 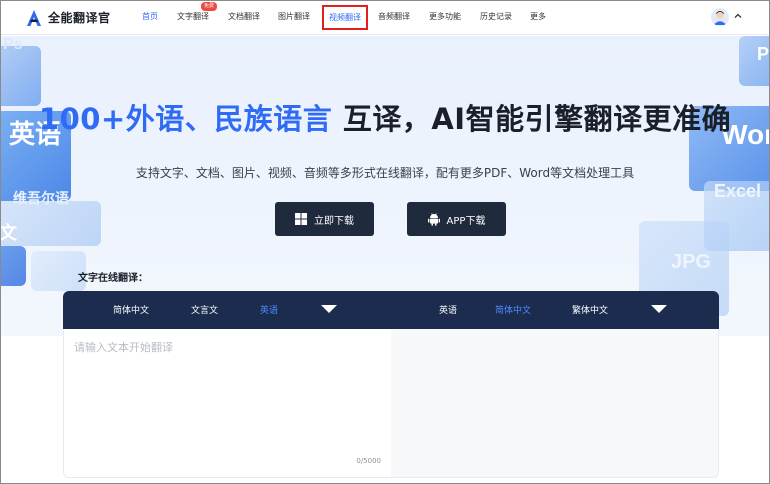 What do you see at coordinates (448, 309) in the screenshot?
I see `target-lang-english: 英语` at bounding box center [448, 309].